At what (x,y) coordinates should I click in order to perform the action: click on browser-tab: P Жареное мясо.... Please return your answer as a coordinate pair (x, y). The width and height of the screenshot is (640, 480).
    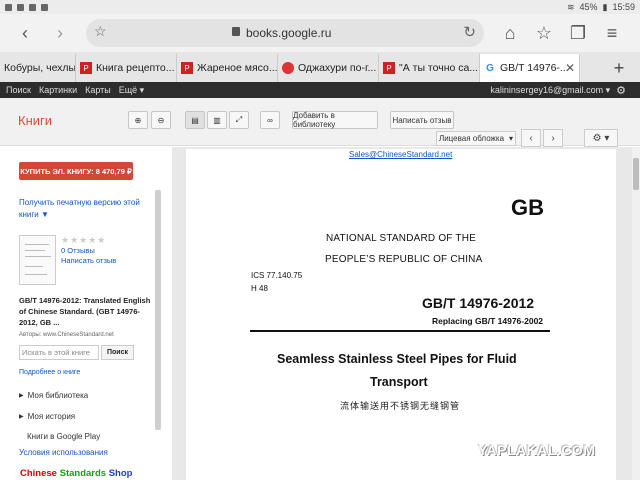
    Looking at the image, I should click on (227, 68).